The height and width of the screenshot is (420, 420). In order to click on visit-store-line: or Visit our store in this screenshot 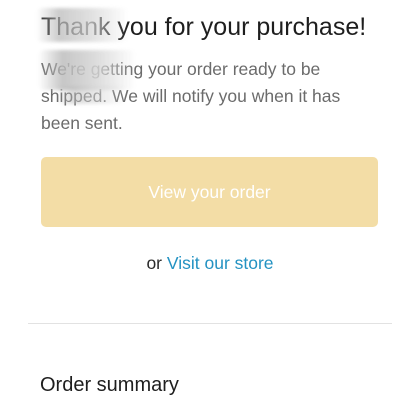, I will do `click(210, 263)`.